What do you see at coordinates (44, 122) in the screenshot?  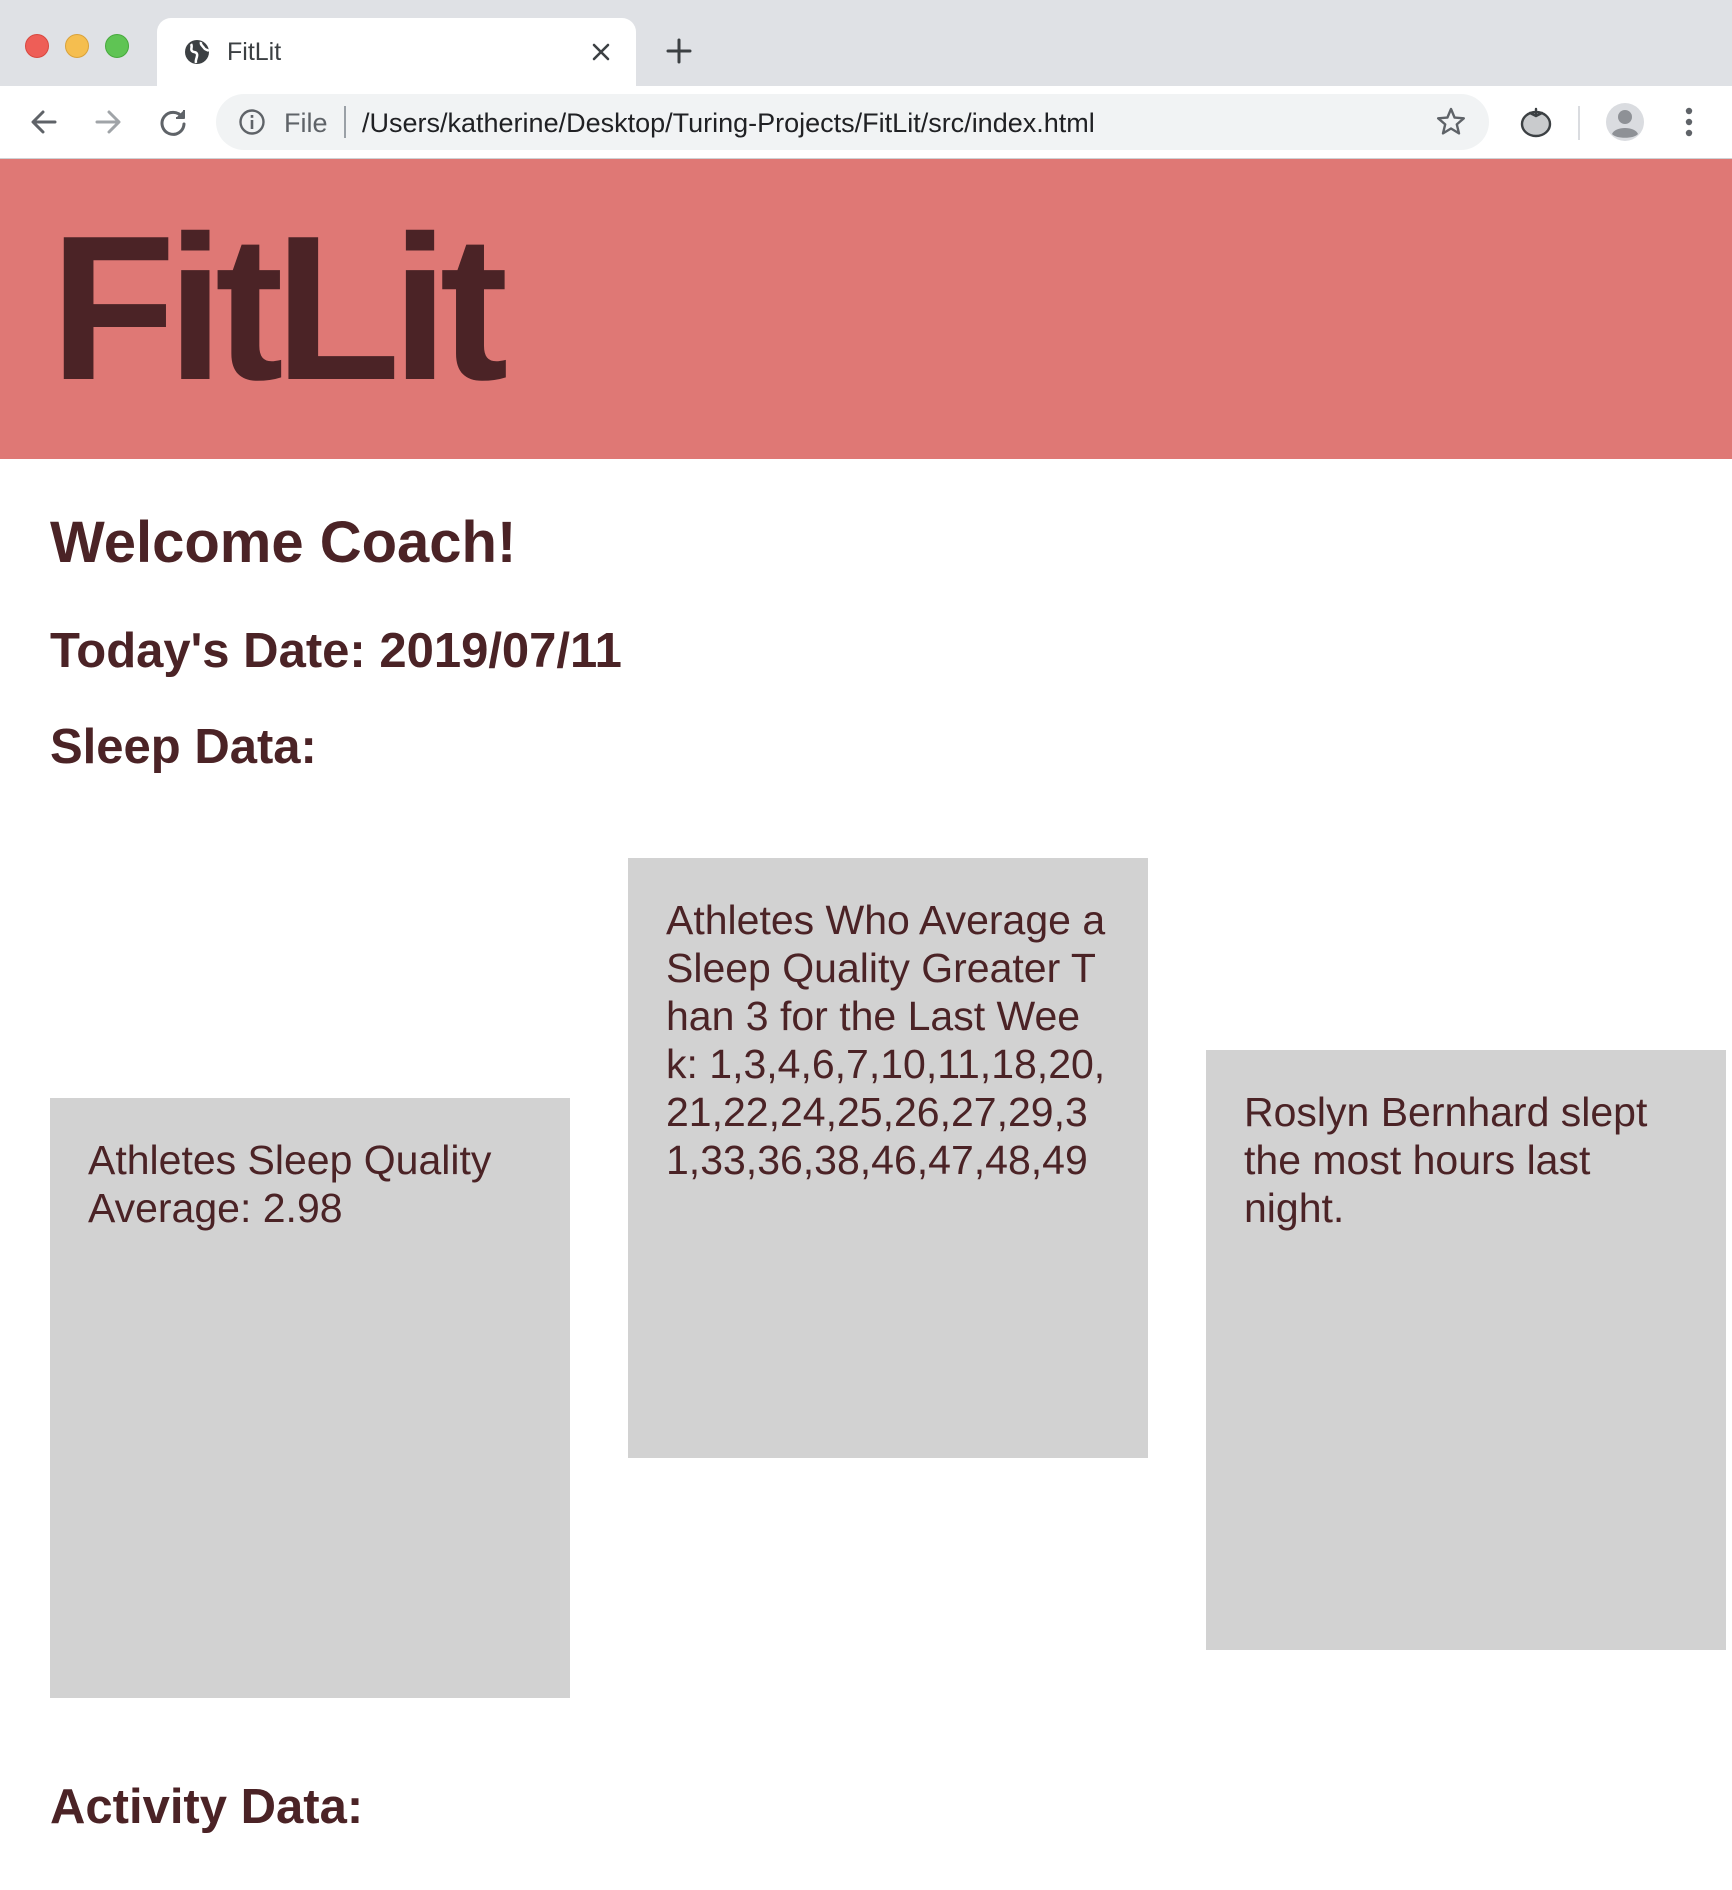 I see `arrow-left-icon` at bounding box center [44, 122].